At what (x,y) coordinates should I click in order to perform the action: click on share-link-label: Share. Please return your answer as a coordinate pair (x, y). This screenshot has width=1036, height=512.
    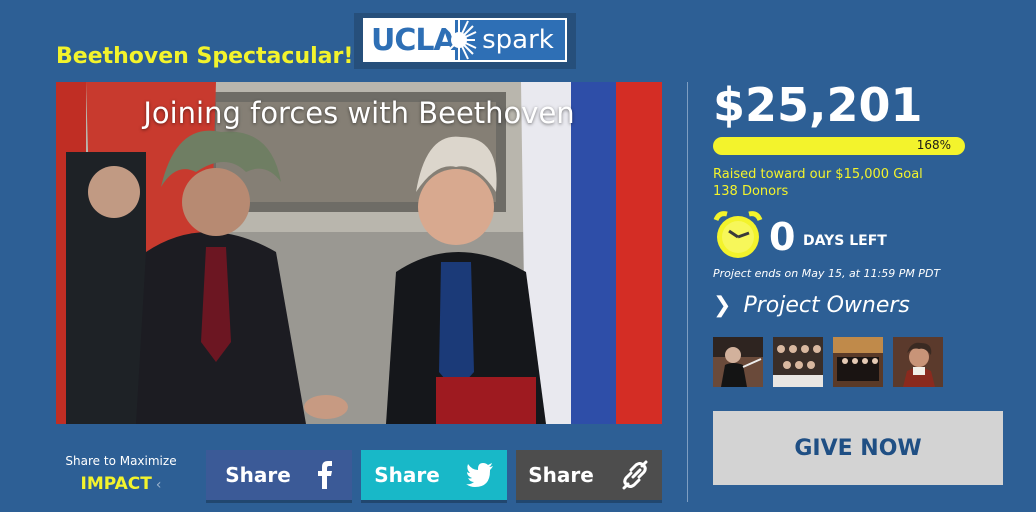
    Looking at the image, I should click on (561, 475).